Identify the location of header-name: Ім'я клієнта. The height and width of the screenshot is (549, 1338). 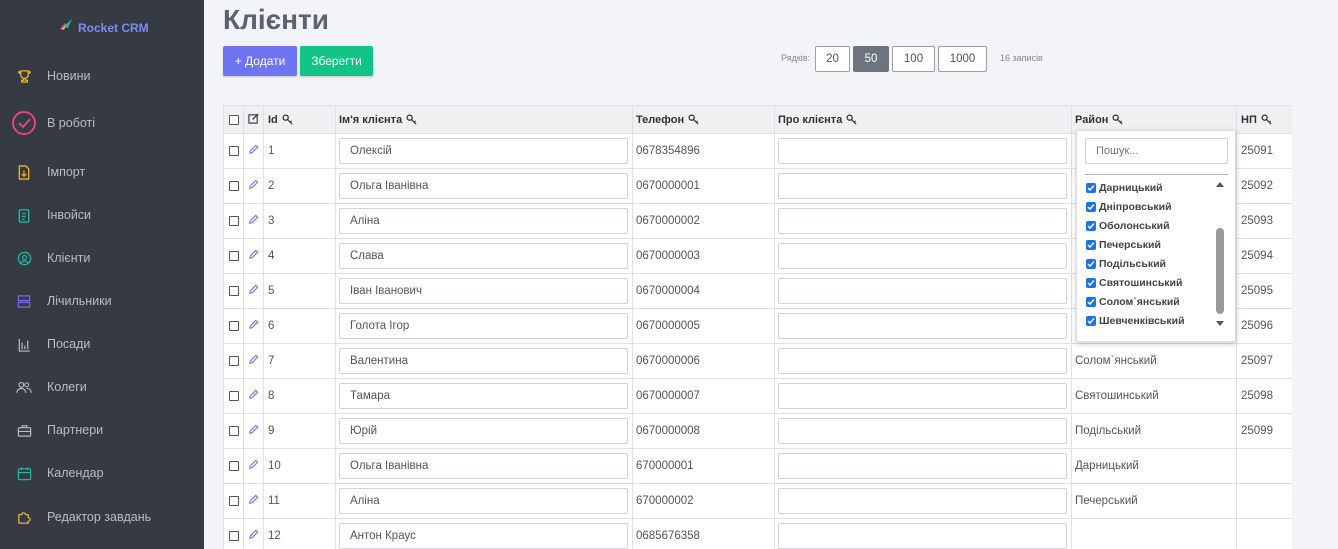
(370, 120).